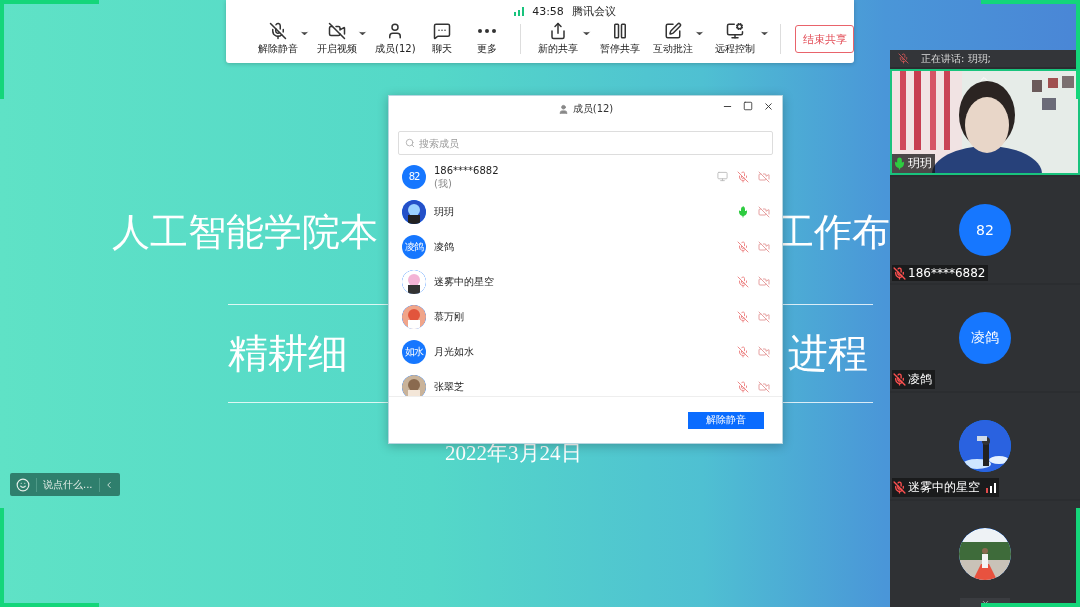 The height and width of the screenshot is (607, 1080). Describe the element at coordinates (585, 281) in the screenshot. I see `member-row: 迷雾中的星空` at that location.